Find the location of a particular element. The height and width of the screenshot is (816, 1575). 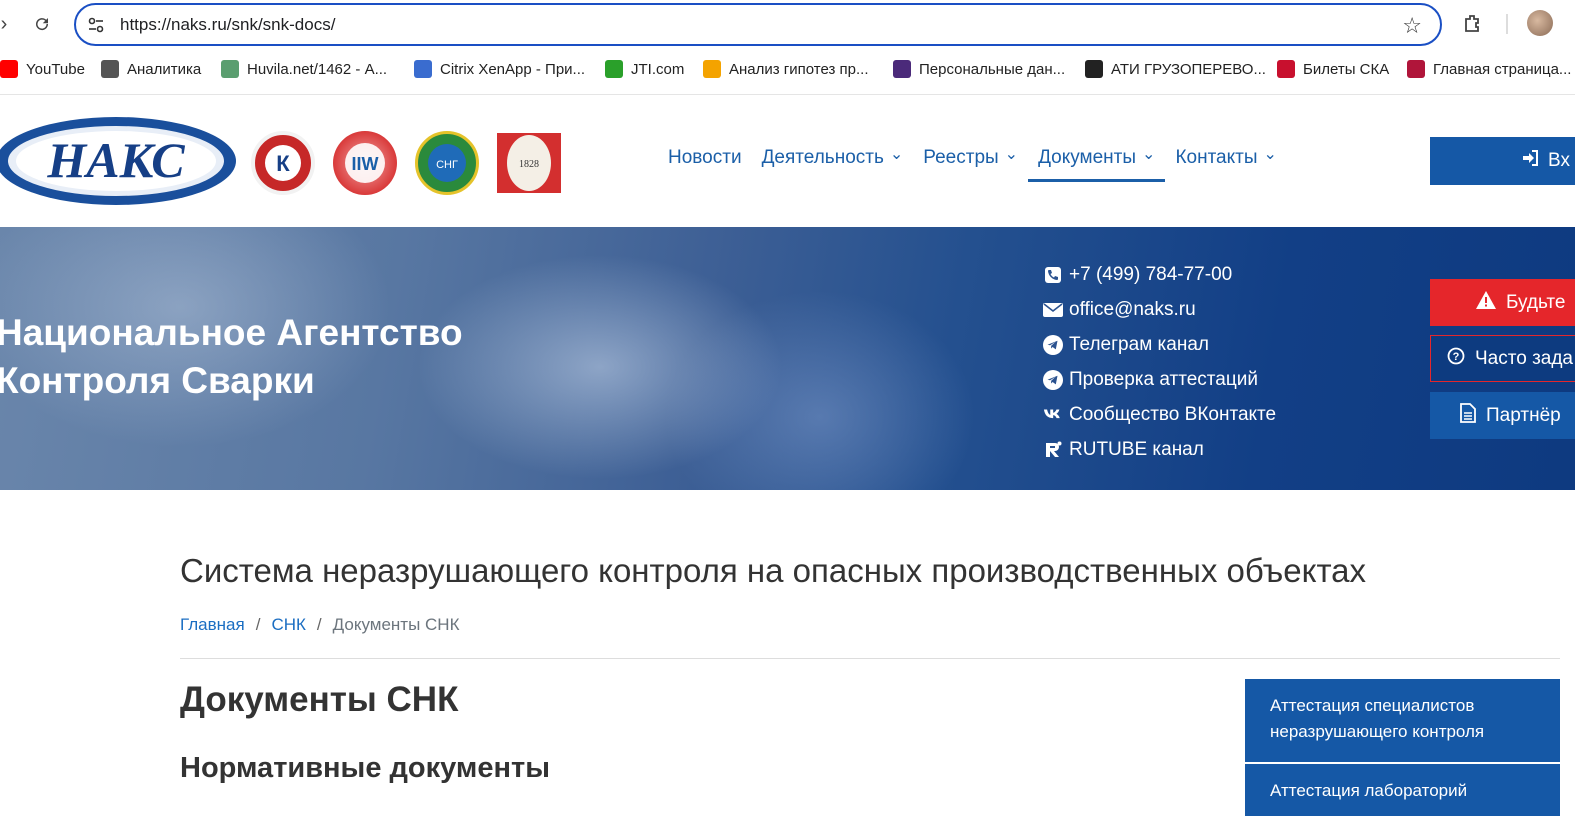

breadcrumb: Главная / СНК / Документы СНК is located at coordinates (319, 625).